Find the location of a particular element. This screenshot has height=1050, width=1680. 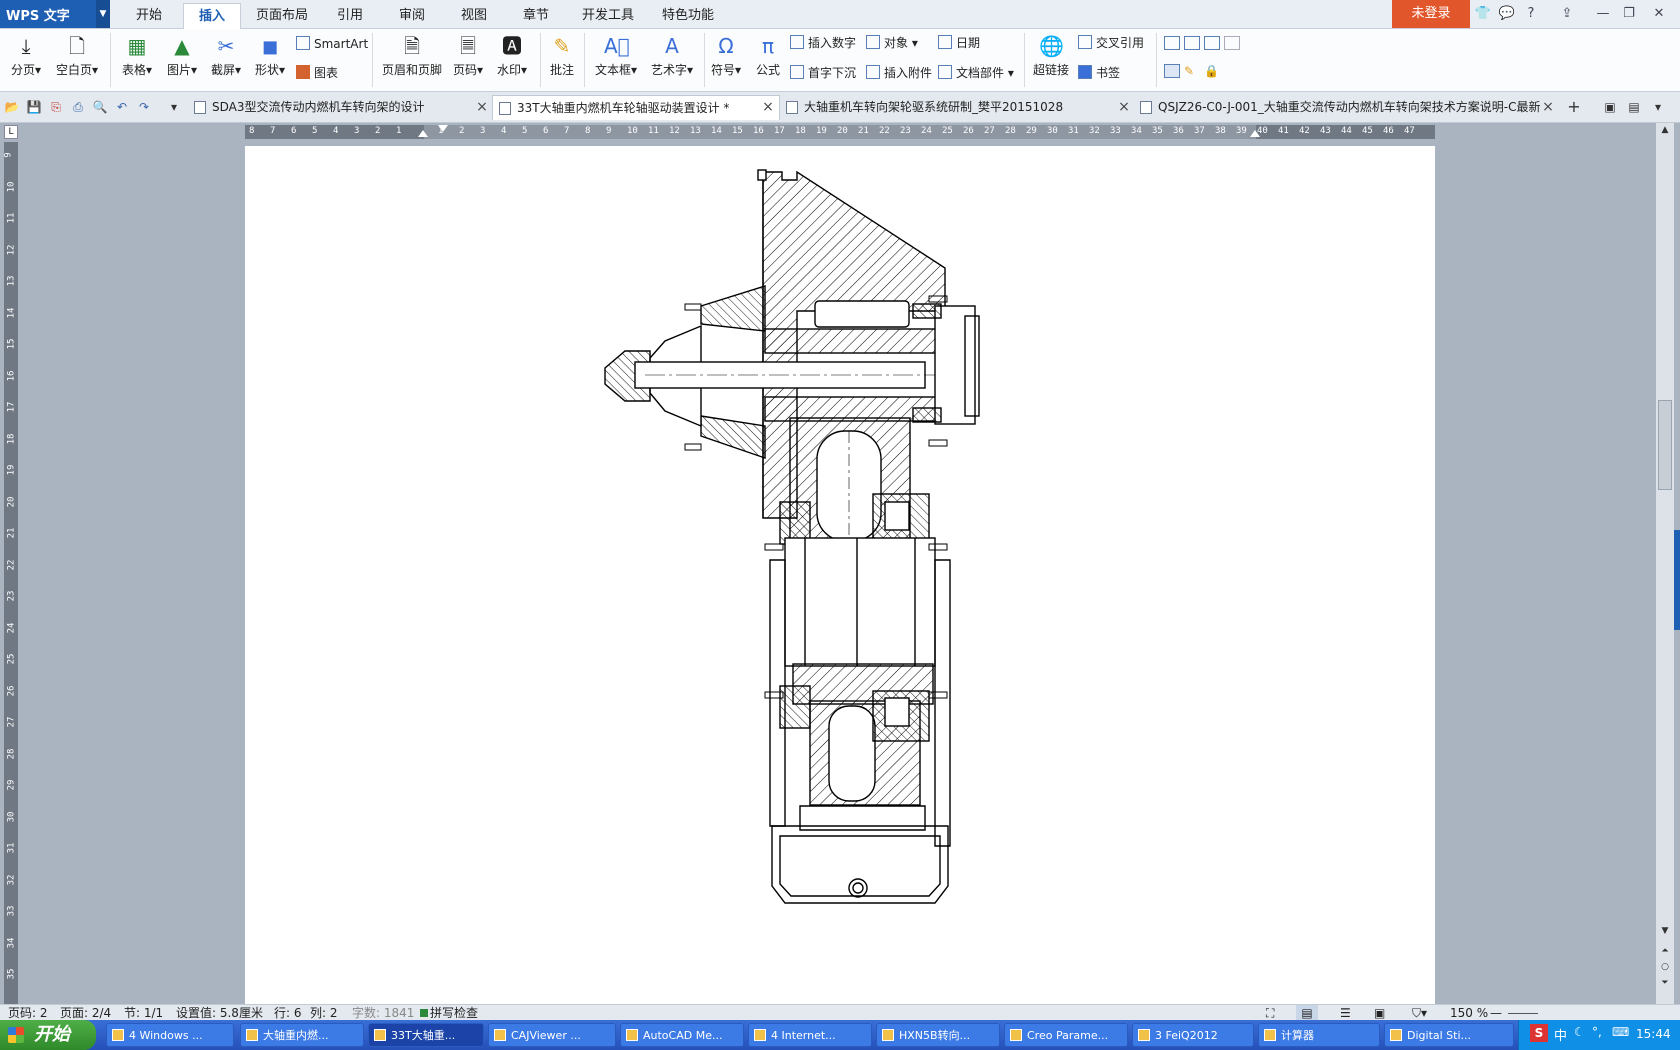

side-panel-toggle is located at coordinates (1677, 580).